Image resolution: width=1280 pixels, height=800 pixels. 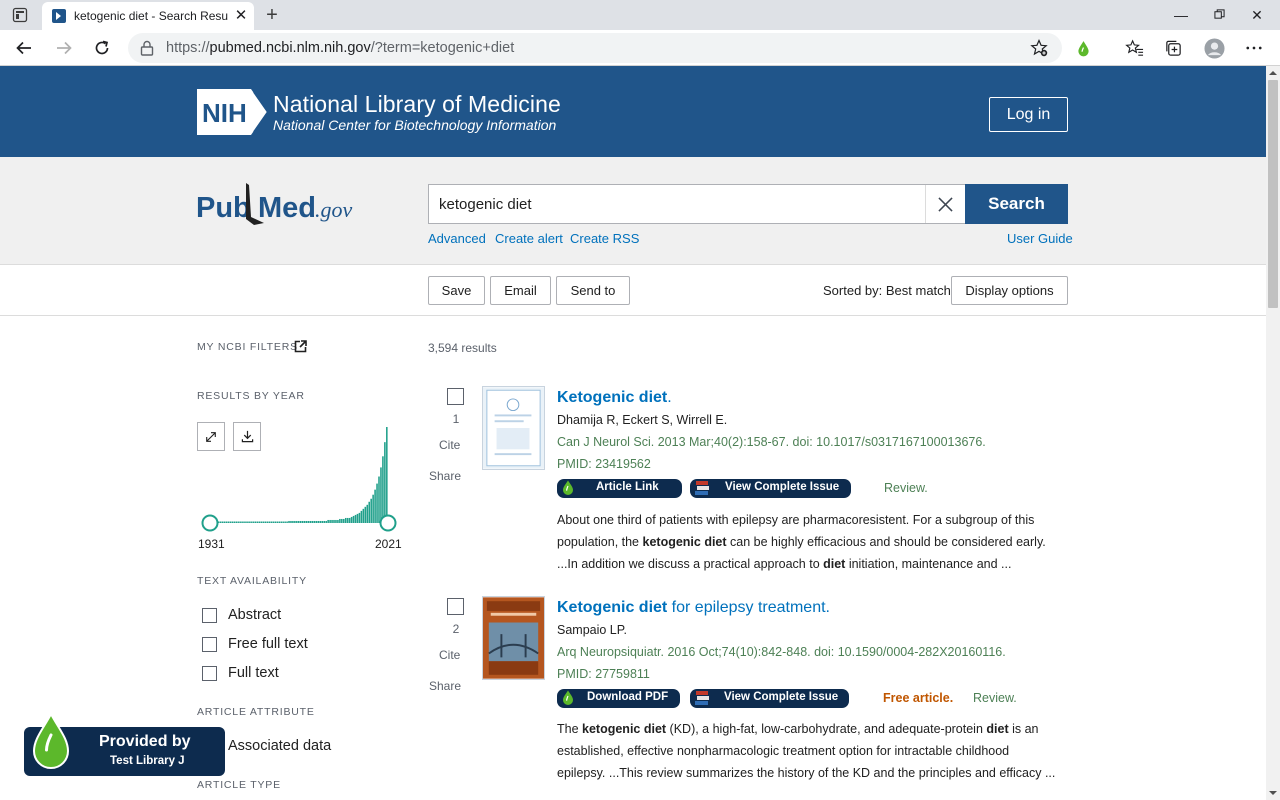 I want to click on reload-icon, so click(x=102, y=48).